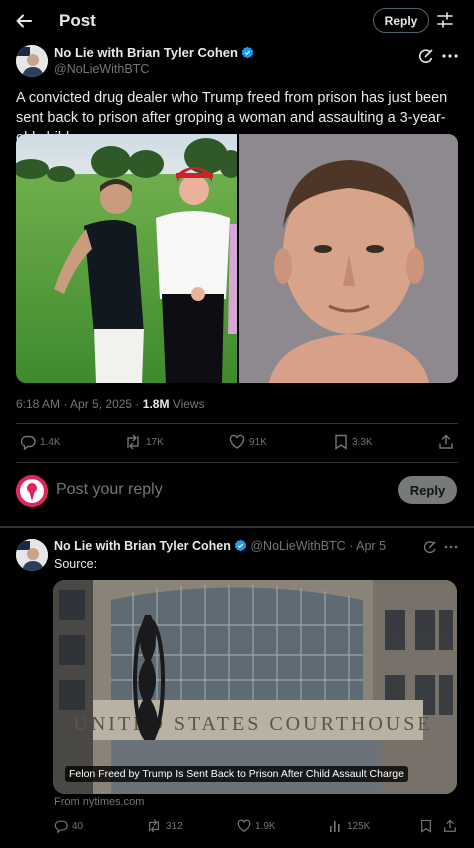  I want to click on reply-count: 40, so click(78, 826).